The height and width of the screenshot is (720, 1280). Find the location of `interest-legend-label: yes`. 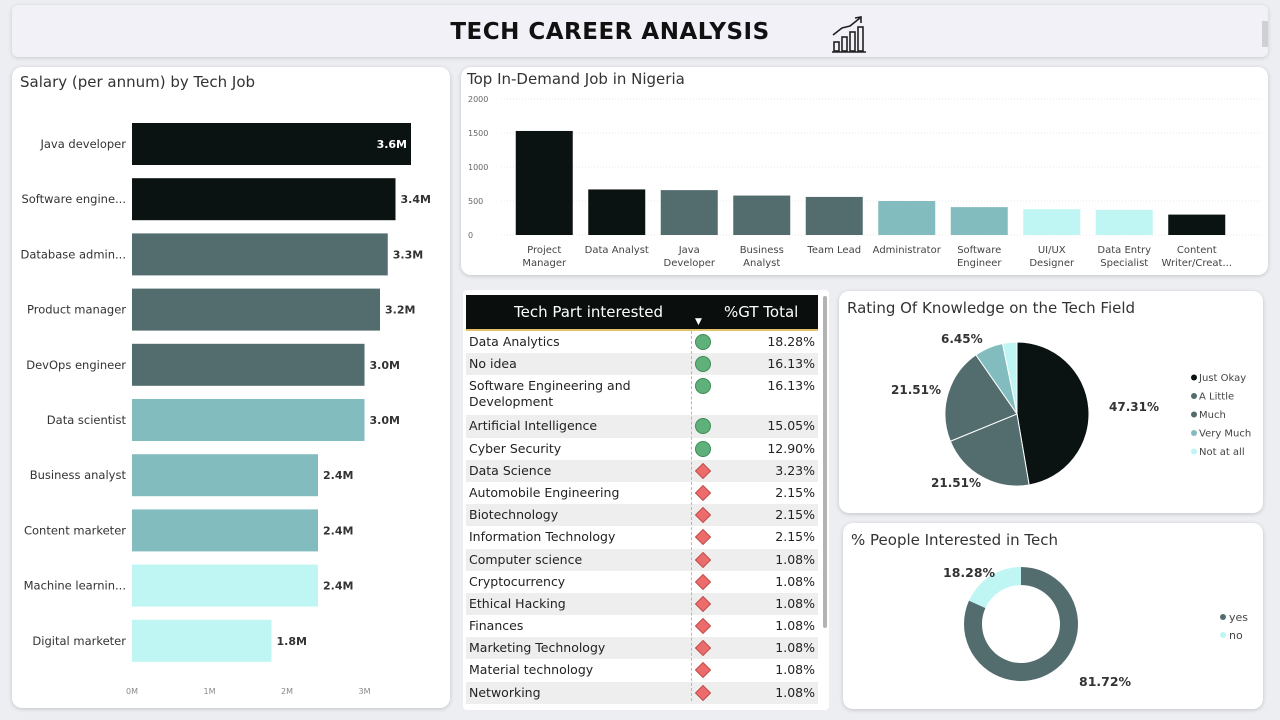

interest-legend-label: yes is located at coordinates (1238, 617).